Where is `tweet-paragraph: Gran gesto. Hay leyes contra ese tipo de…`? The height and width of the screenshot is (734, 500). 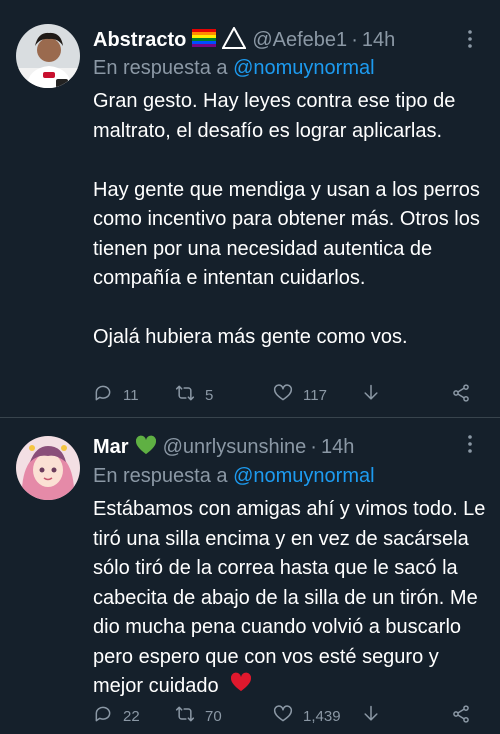
tweet-paragraph: Gran gesto. Hay leyes contra ese tipo de… is located at coordinates (274, 116).